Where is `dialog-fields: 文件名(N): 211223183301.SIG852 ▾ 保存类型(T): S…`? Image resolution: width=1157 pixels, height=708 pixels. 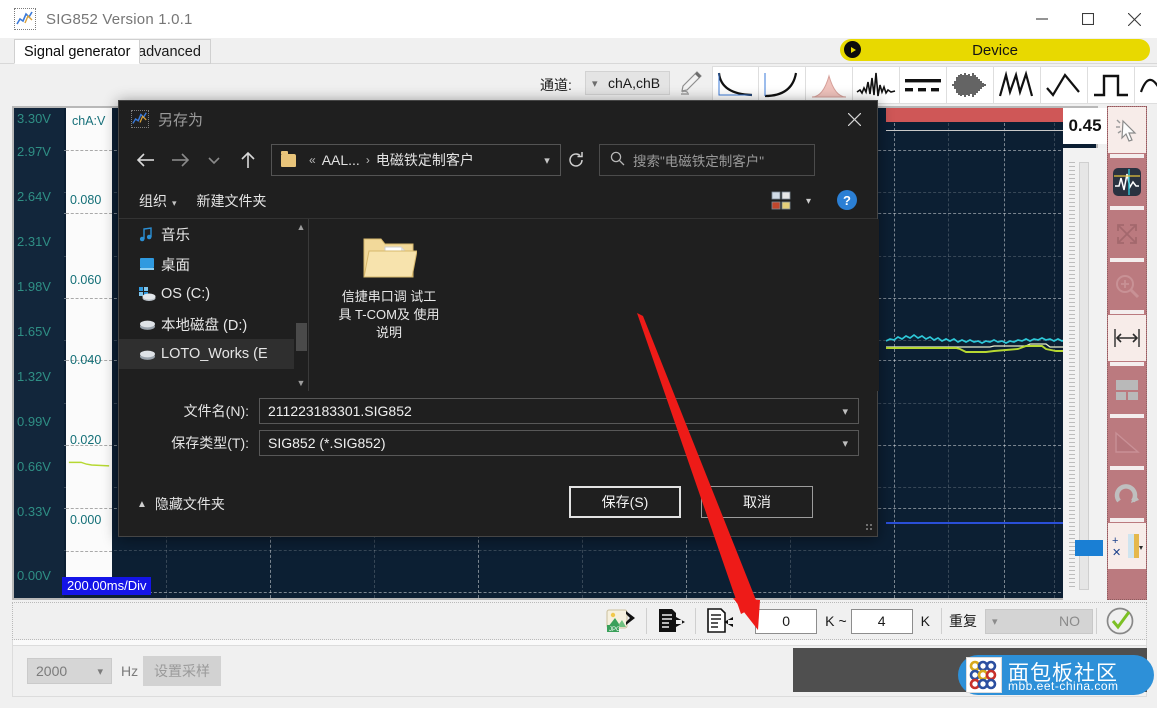
dialog-fields: 文件名(N): 211223183301.SIG852 ▾ 保存类型(T): S… is located at coordinates (499, 427).